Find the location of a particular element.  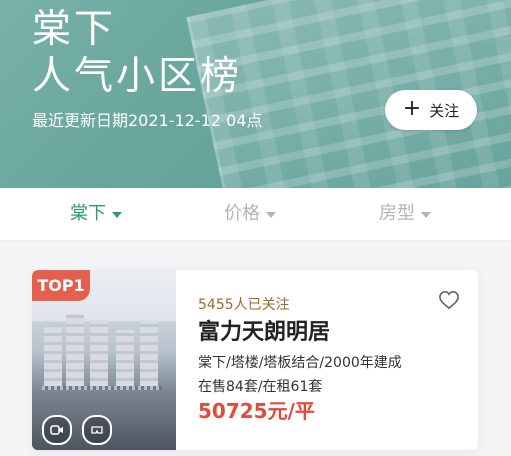

video-icon is located at coordinates (57, 430).